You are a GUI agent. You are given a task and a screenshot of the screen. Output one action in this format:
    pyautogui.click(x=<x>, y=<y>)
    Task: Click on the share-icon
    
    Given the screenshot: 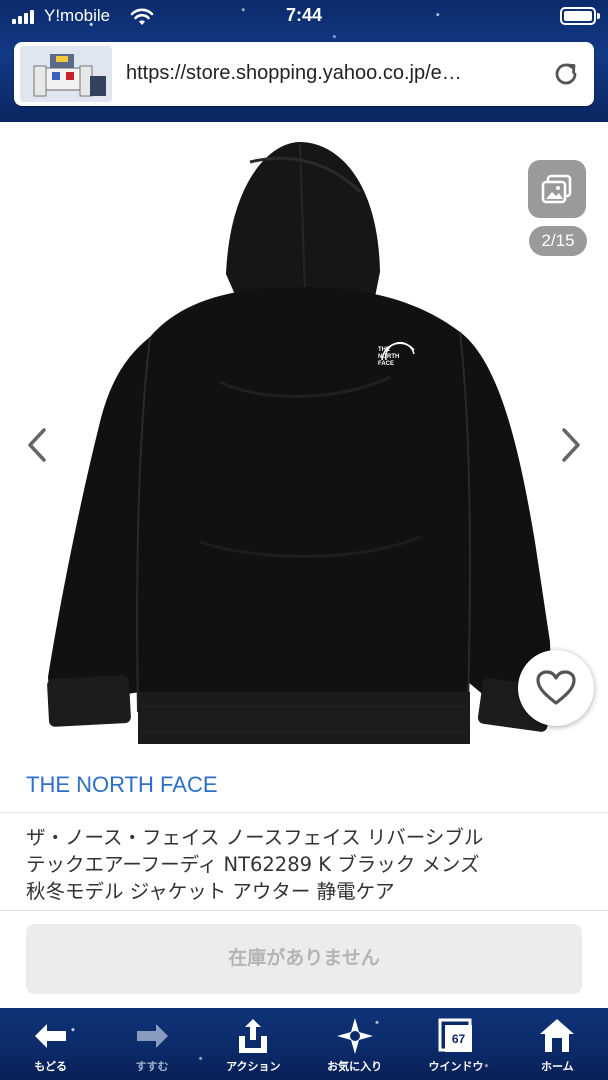 What is the action you would take?
    pyautogui.click(x=253, y=1036)
    